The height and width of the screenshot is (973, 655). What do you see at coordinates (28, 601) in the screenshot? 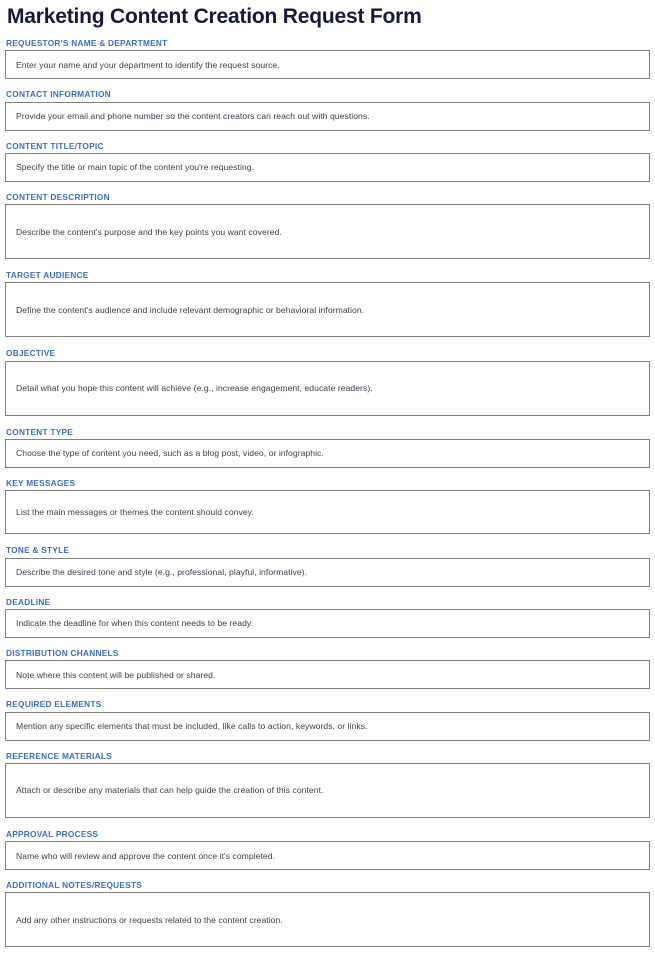
I see `field-label: DEADLINE` at bounding box center [28, 601].